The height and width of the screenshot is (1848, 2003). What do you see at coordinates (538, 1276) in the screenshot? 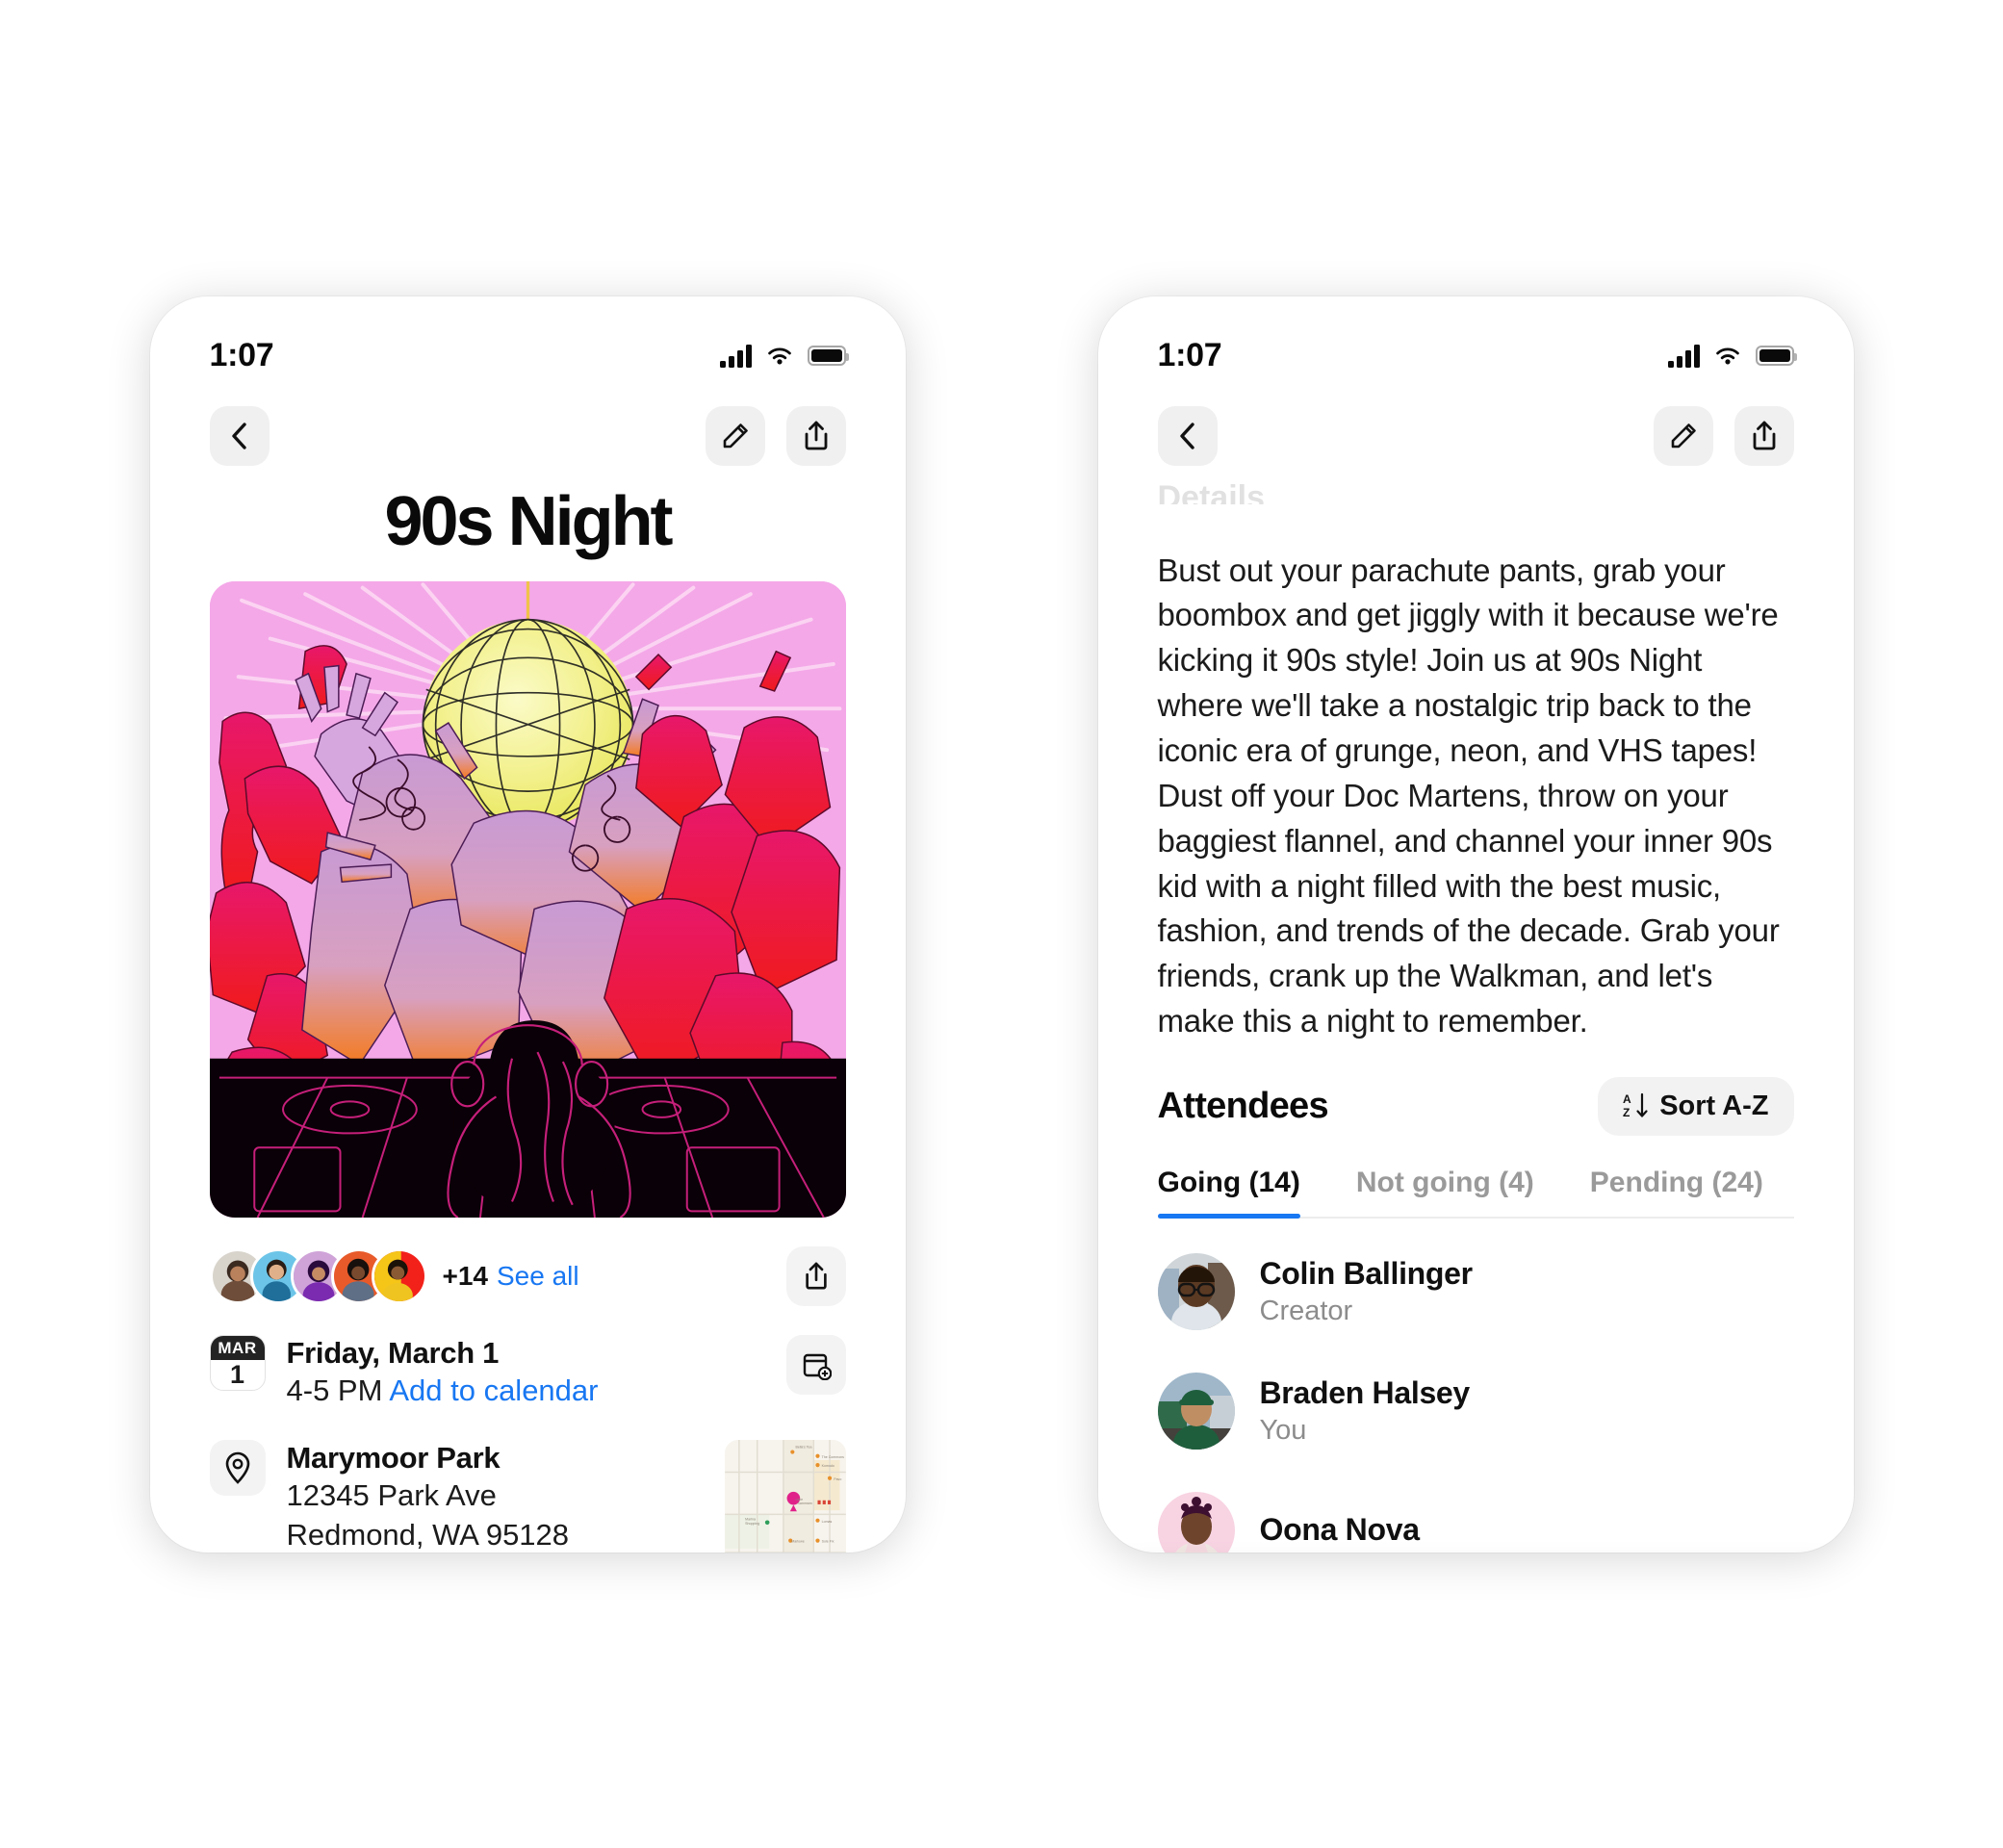
I see `see-all-link: See all` at bounding box center [538, 1276].